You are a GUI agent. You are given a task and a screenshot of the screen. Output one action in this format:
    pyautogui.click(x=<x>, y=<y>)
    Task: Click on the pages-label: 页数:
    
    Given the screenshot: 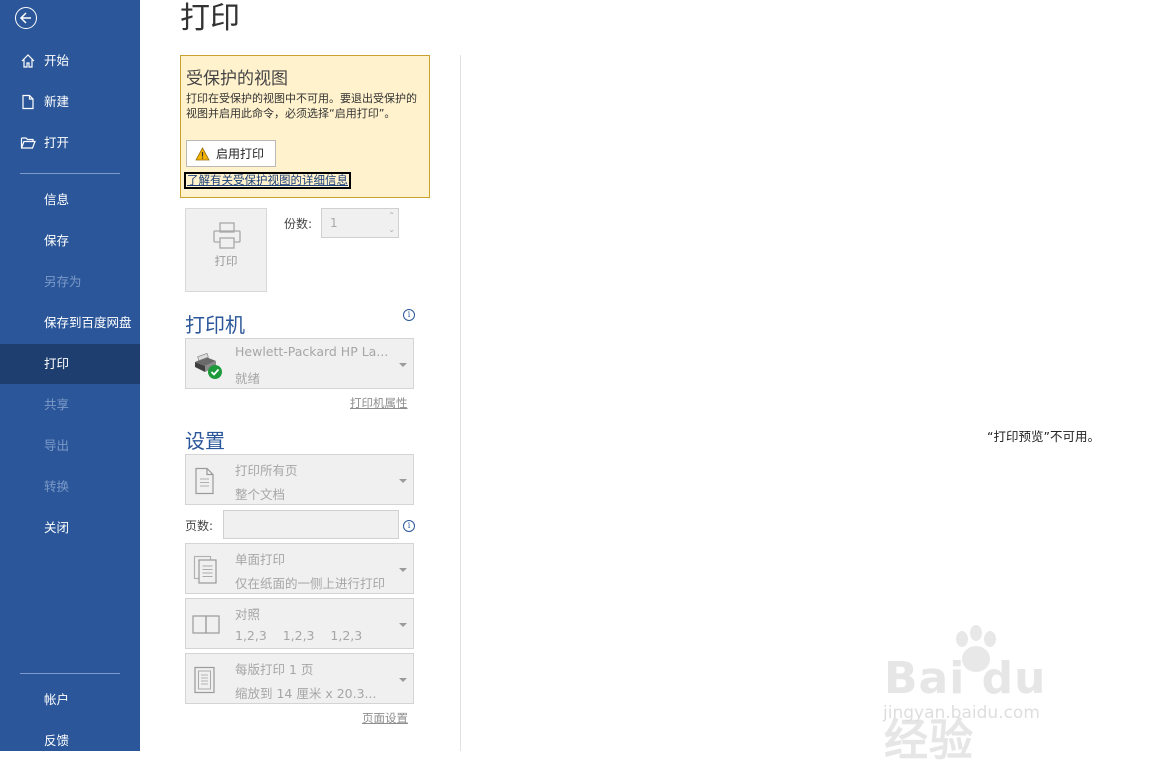 What is the action you would take?
    pyautogui.click(x=199, y=526)
    